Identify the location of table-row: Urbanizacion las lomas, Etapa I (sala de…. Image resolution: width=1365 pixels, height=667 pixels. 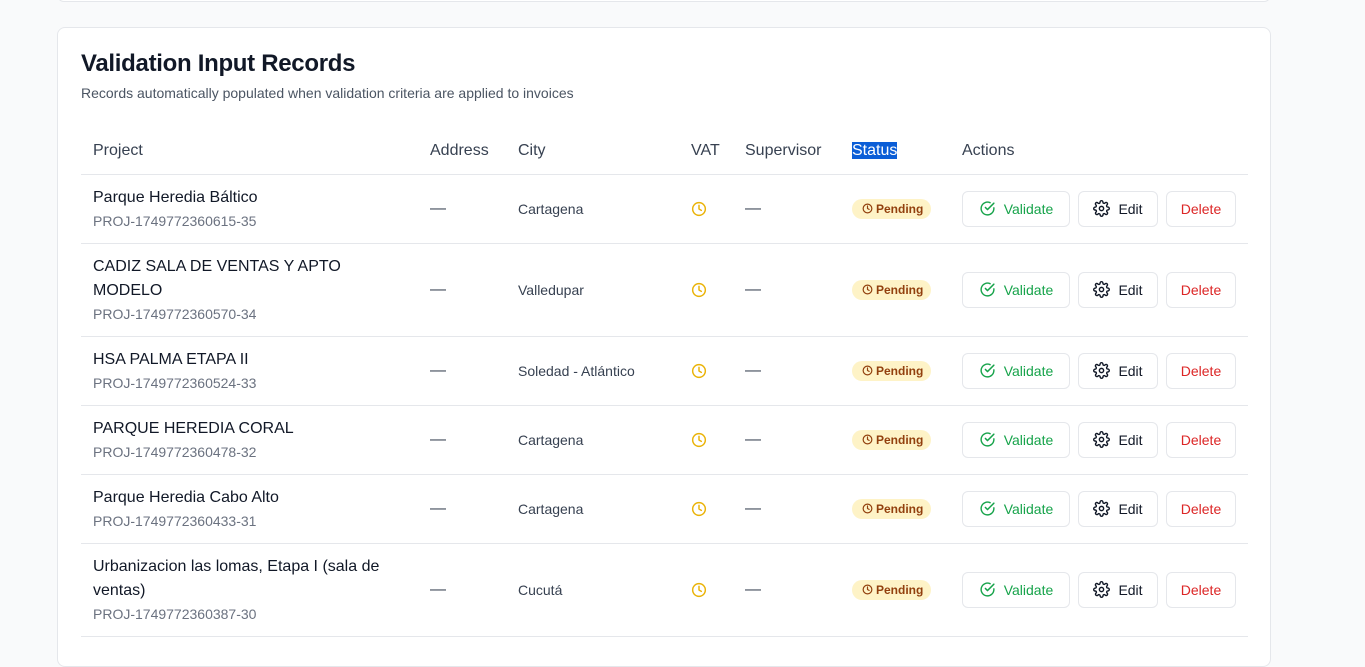
(664, 590).